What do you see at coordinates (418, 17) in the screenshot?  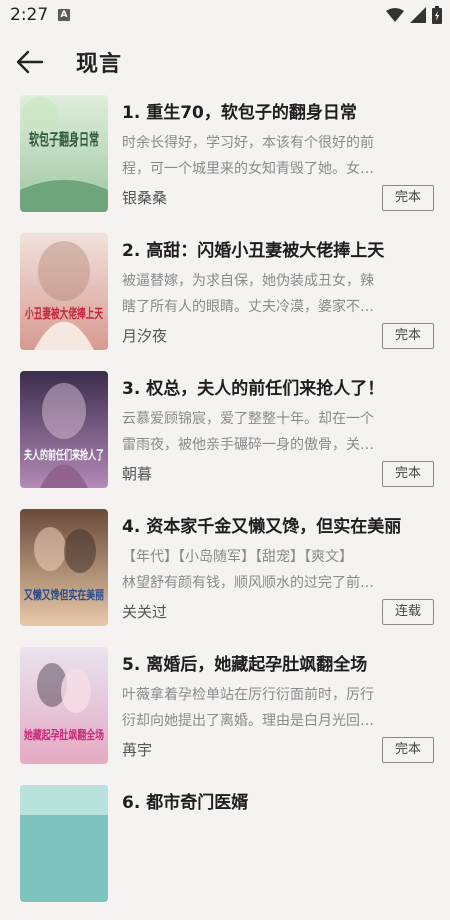 I see `signal-icon` at bounding box center [418, 17].